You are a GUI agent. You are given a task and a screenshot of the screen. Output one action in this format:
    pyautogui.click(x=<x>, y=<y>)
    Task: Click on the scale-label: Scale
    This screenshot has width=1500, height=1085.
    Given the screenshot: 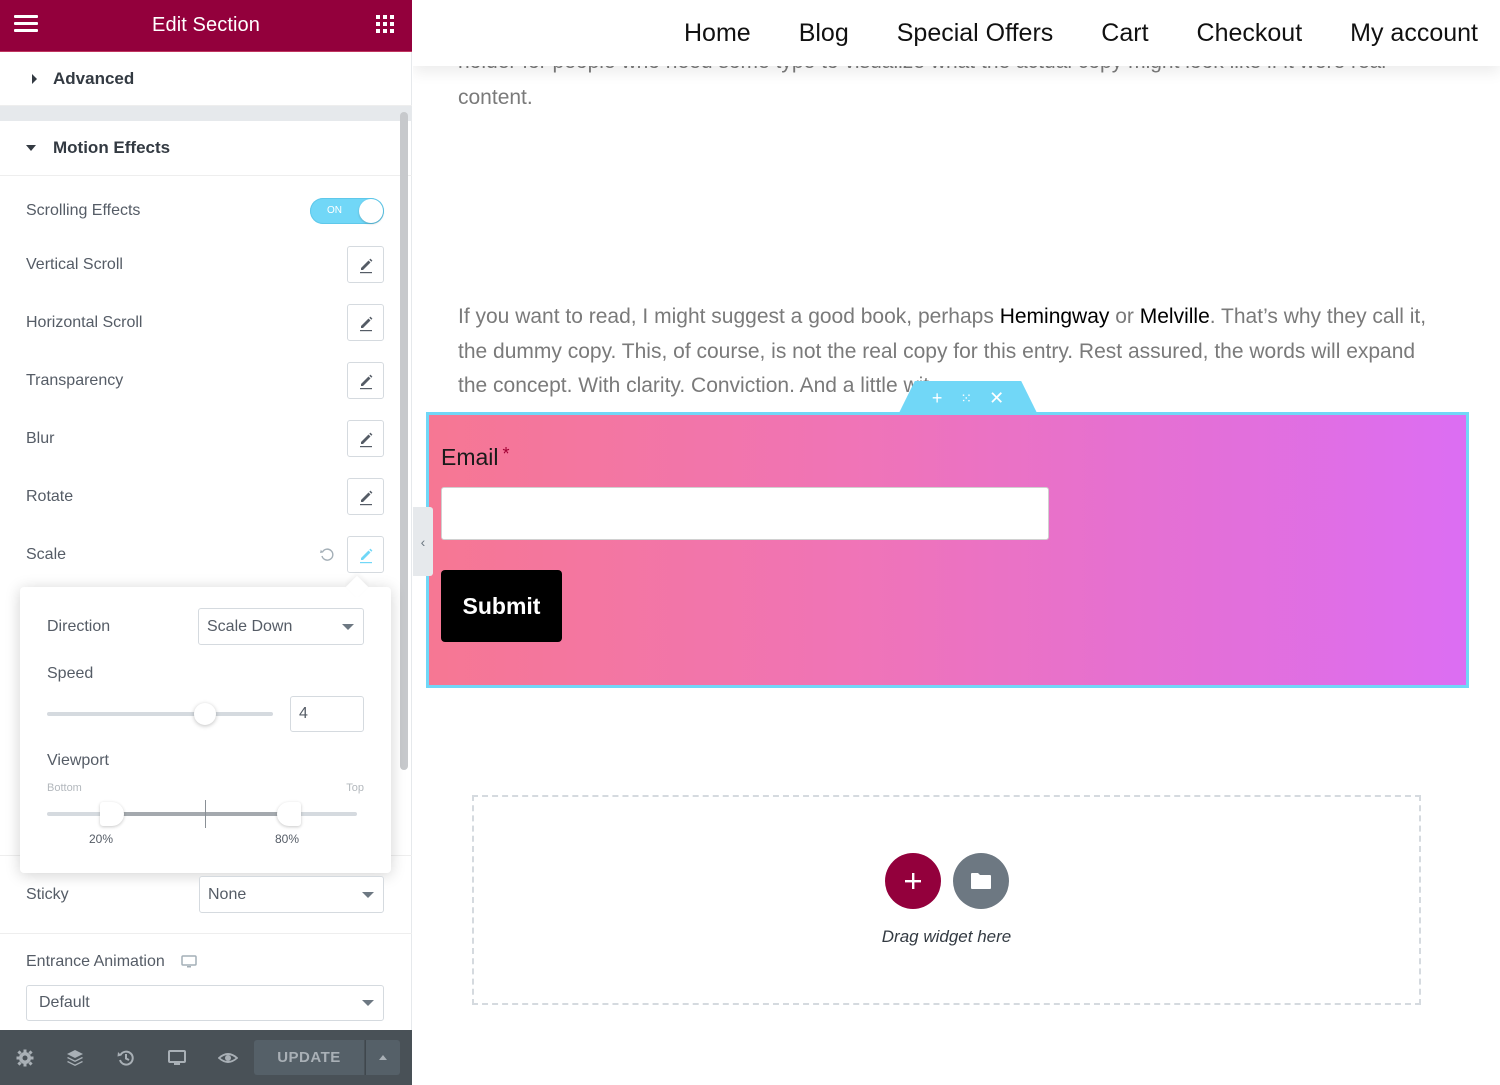 What is the action you would take?
    pyautogui.click(x=46, y=554)
    